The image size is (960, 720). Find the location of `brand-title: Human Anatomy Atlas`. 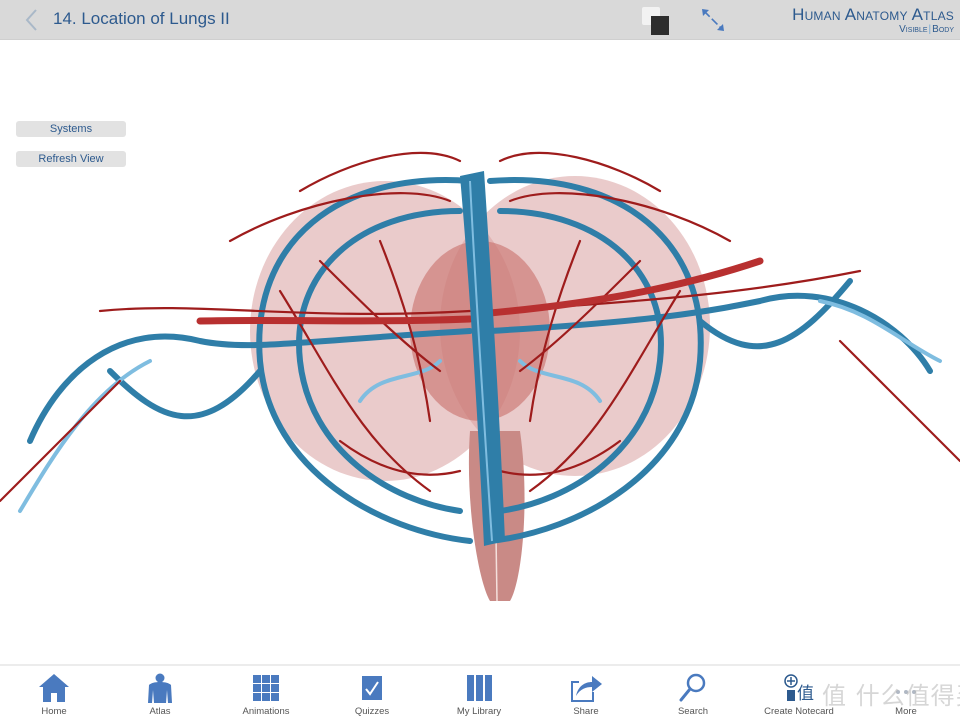

brand-title: Human Anatomy Atlas is located at coordinates (873, 14).